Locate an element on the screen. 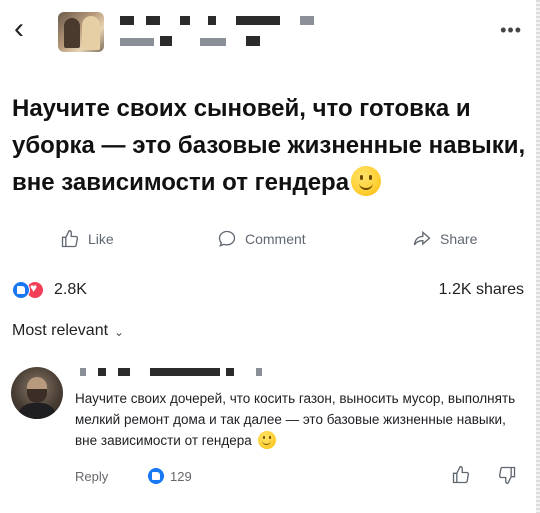  page-avatar is located at coordinates (81, 32).